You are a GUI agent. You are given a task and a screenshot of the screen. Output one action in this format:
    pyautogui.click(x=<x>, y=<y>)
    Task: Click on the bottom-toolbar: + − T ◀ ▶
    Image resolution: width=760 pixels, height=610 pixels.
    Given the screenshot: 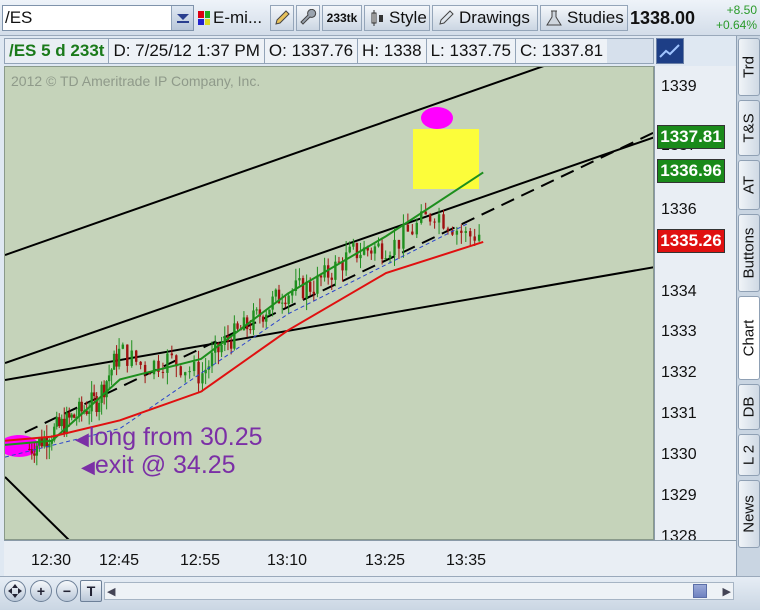 What is the action you would take?
    pyautogui.click(x=380, y=593)
    